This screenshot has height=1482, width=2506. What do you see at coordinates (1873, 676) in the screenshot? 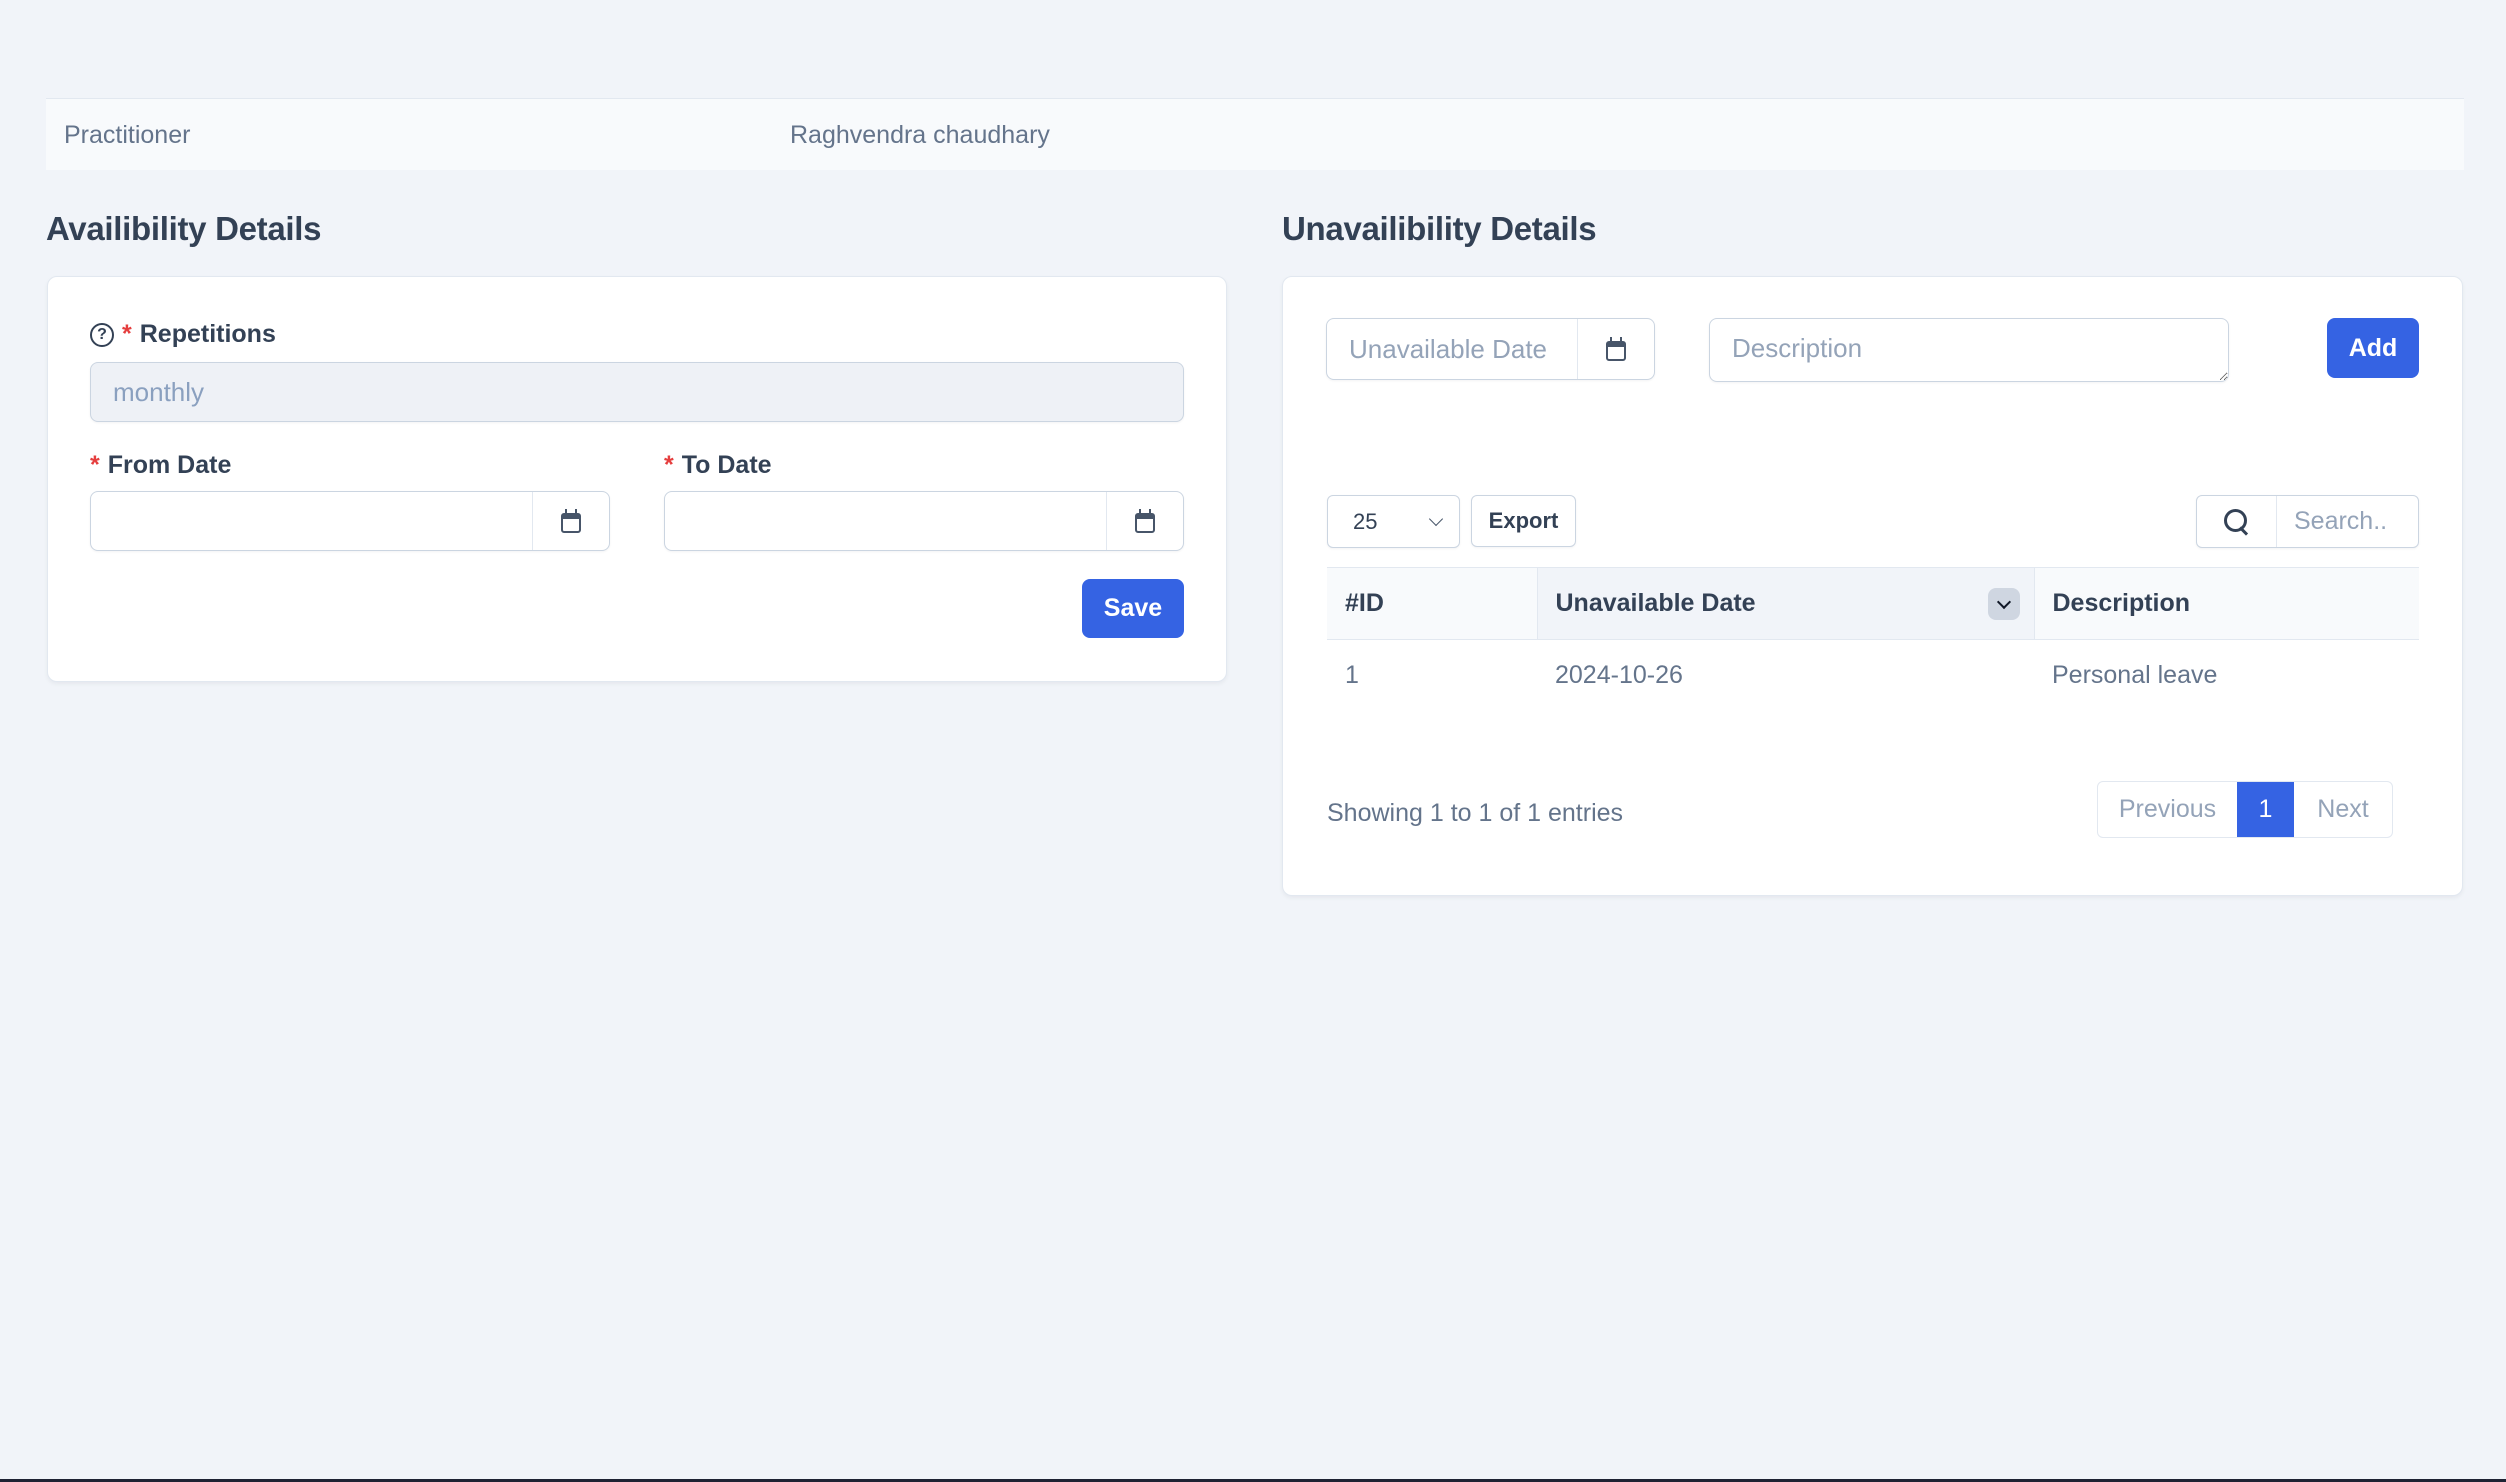
I see `table-row: 1 2024-10-26 Personal leave` at bounding box center [1873, 676].